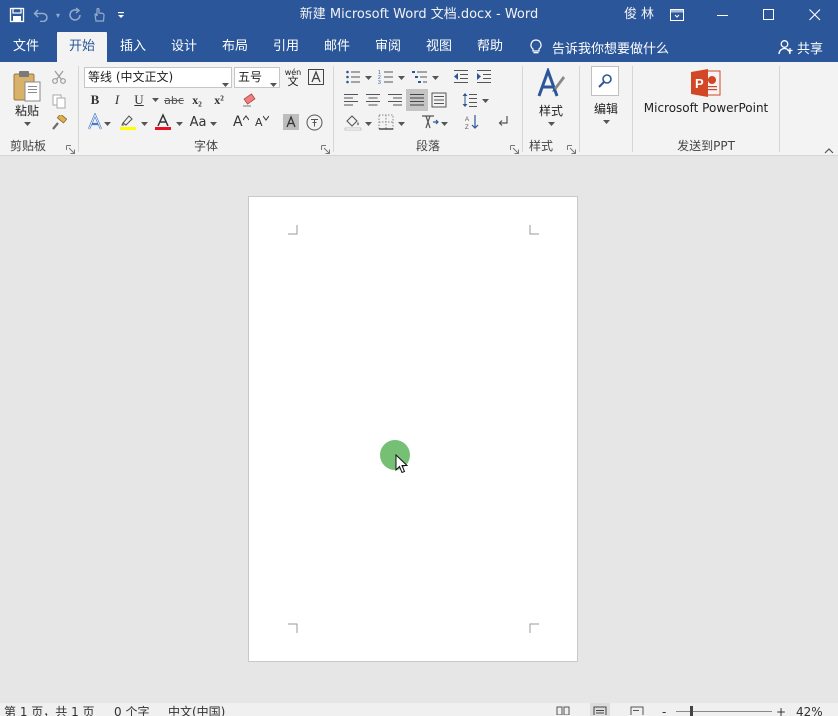 This screenshot has height=716, width=838. What do you see at coordinates (174, 100) in the screenshot?
I see `strikethrough-button: abc` at bounding box center [174, 100].